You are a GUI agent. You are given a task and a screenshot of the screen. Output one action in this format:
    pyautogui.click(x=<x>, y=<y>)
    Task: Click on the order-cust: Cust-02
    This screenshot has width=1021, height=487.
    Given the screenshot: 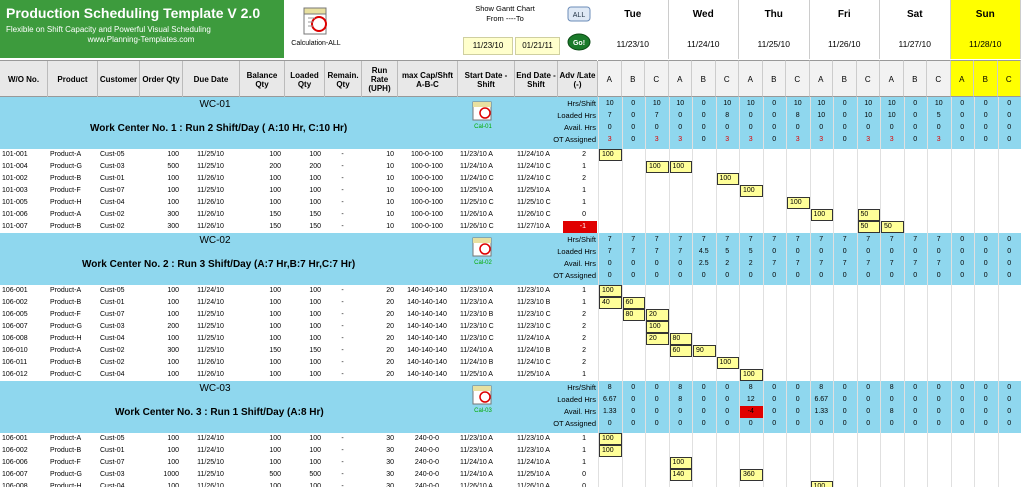 What is the action you would take?
    pyautogui.click(x=112, y=362)
    